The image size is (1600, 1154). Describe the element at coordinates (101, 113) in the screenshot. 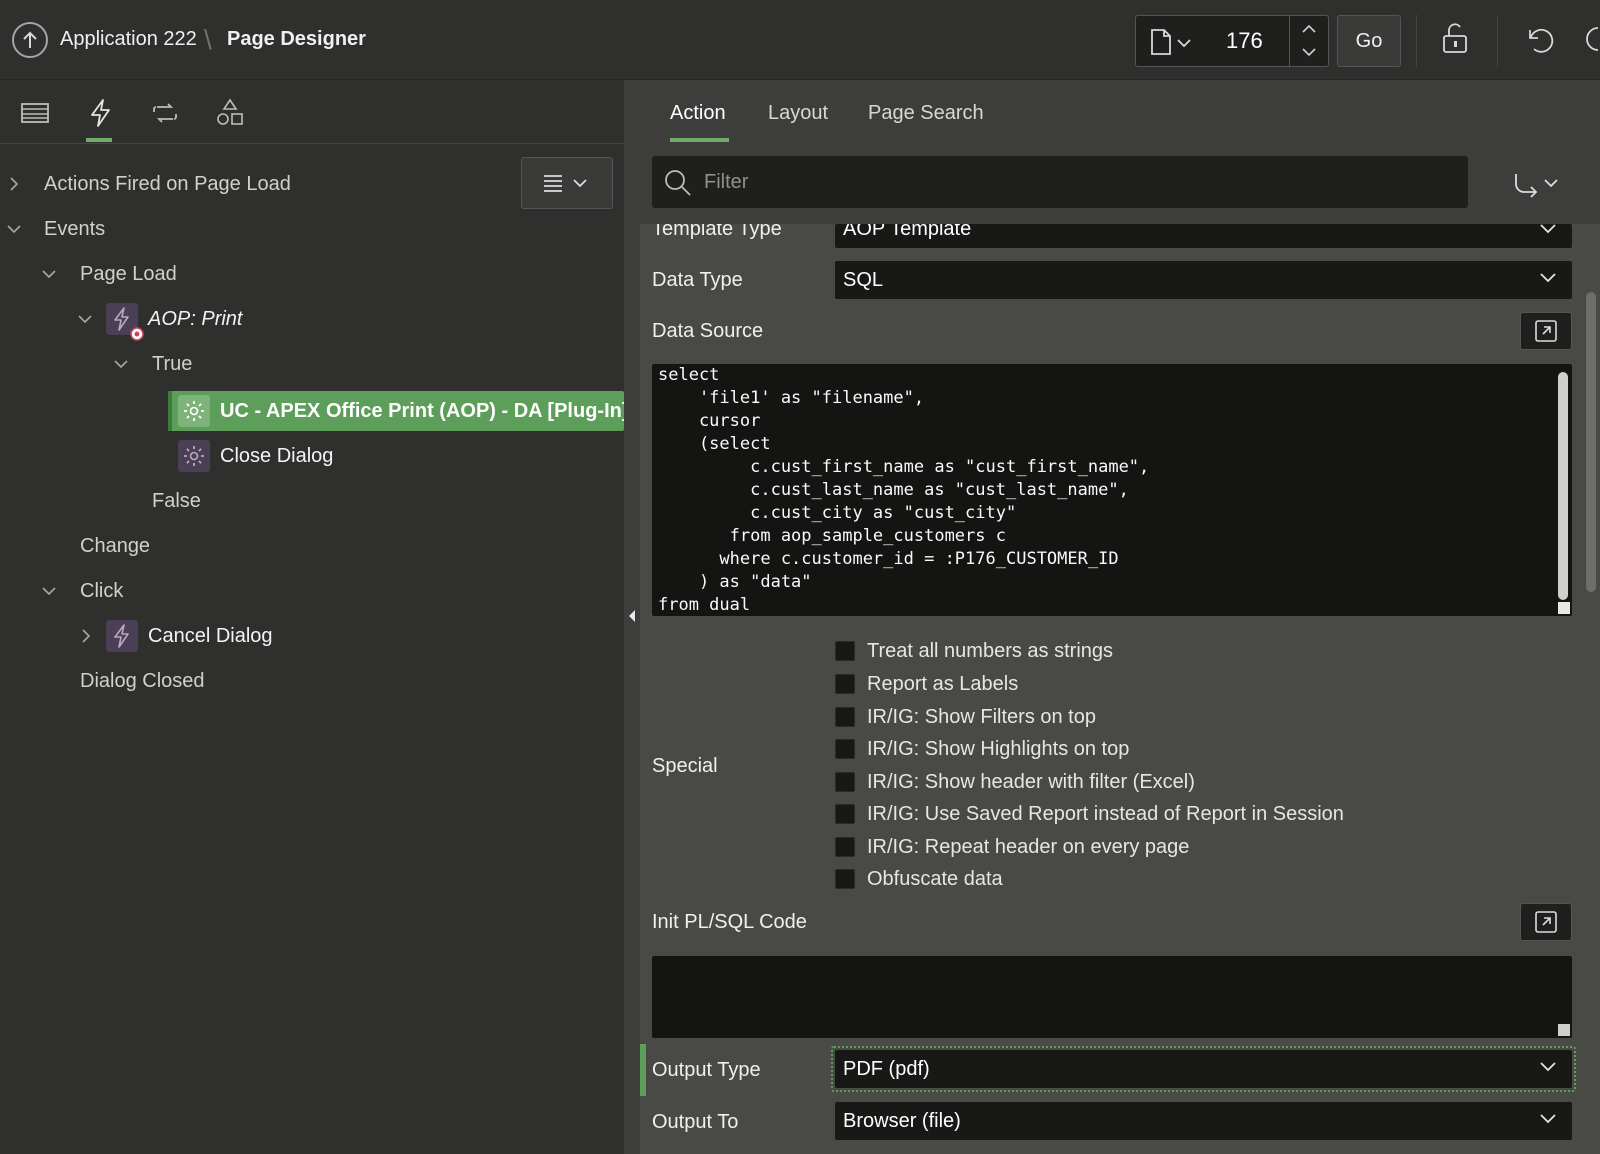

I see `dynamic-actions-icon` at that location.